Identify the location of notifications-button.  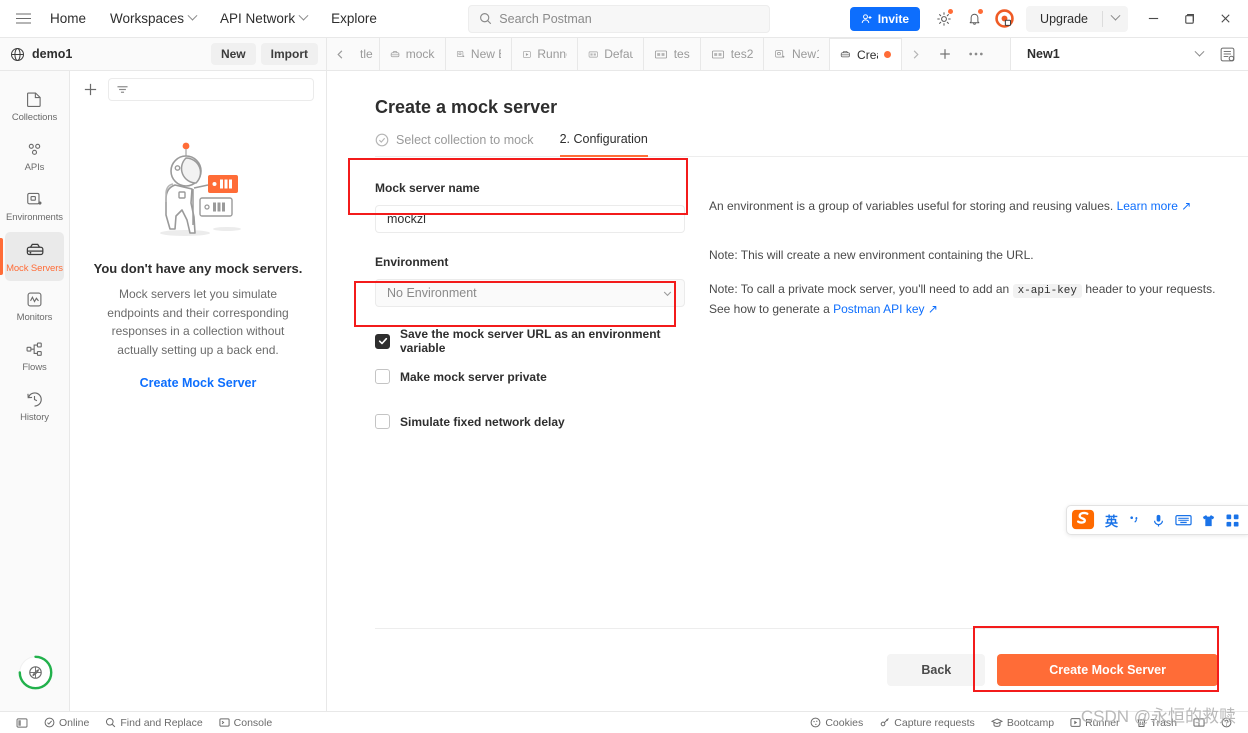
(974, 19).